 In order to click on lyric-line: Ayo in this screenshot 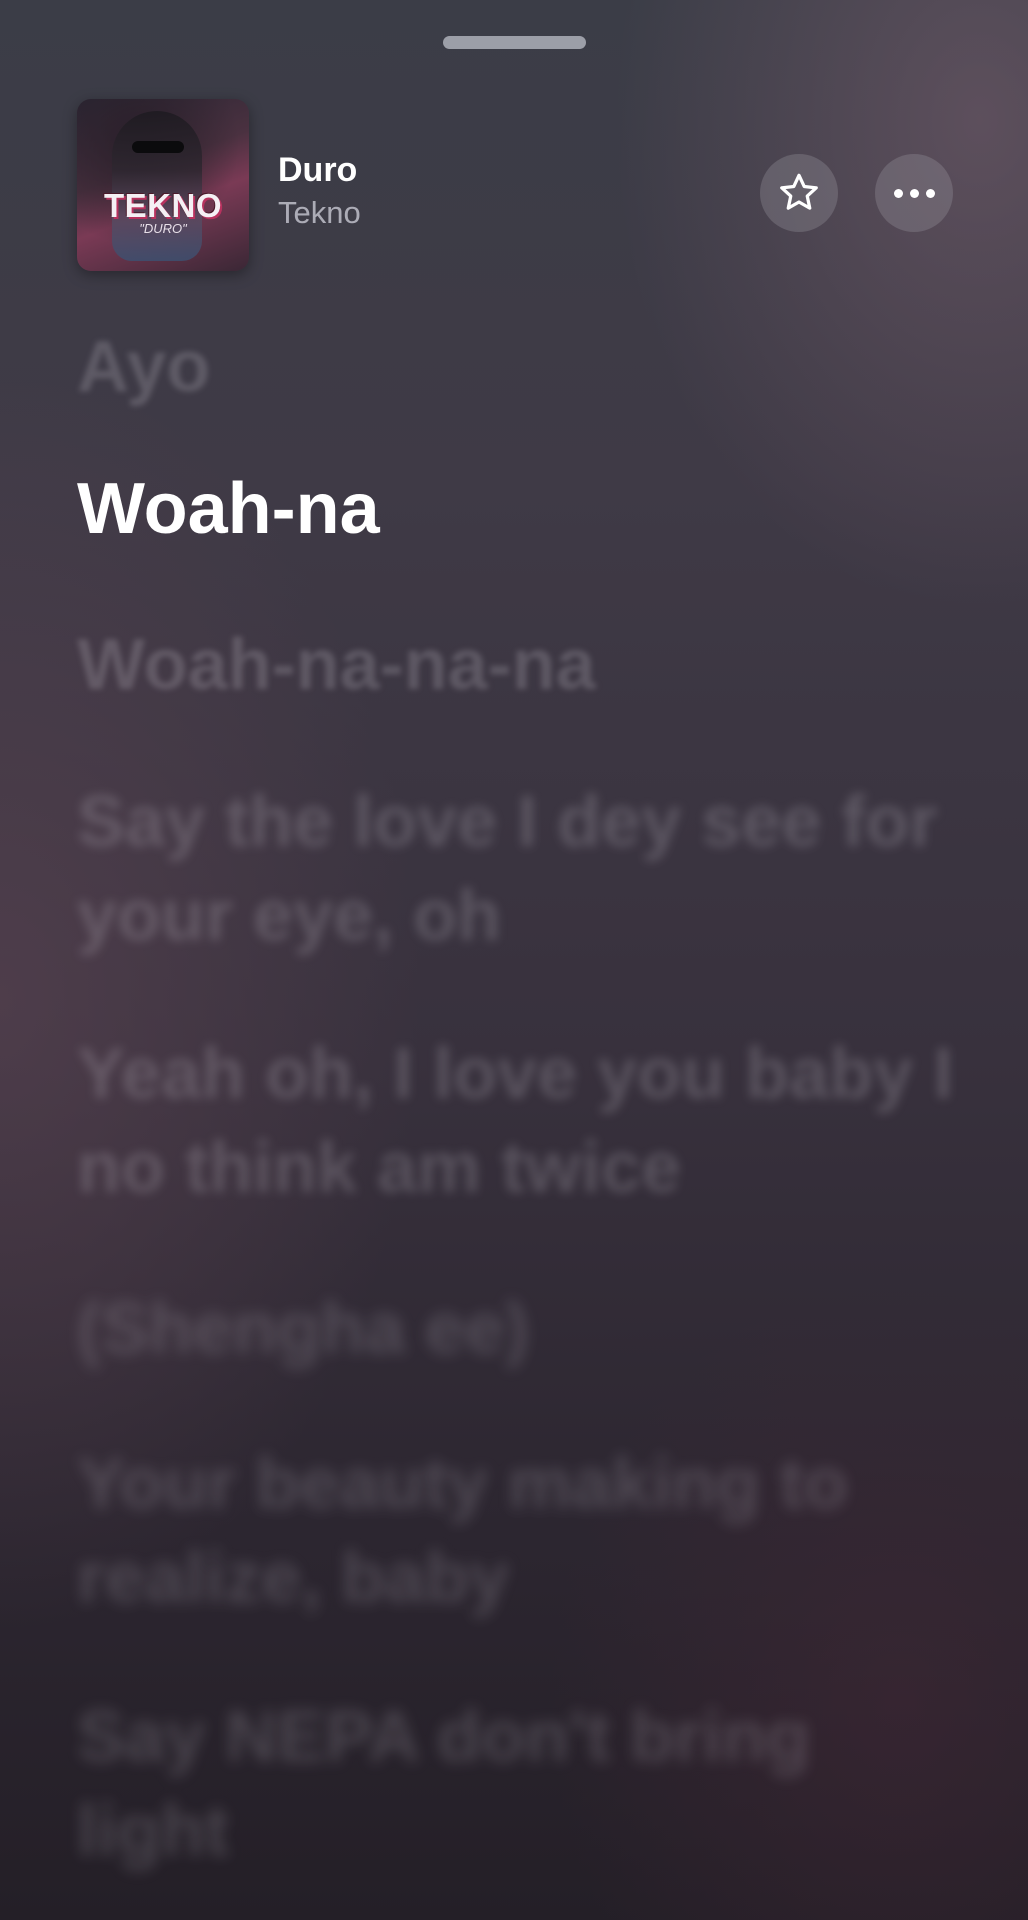, I will do `click(517, 367)`.